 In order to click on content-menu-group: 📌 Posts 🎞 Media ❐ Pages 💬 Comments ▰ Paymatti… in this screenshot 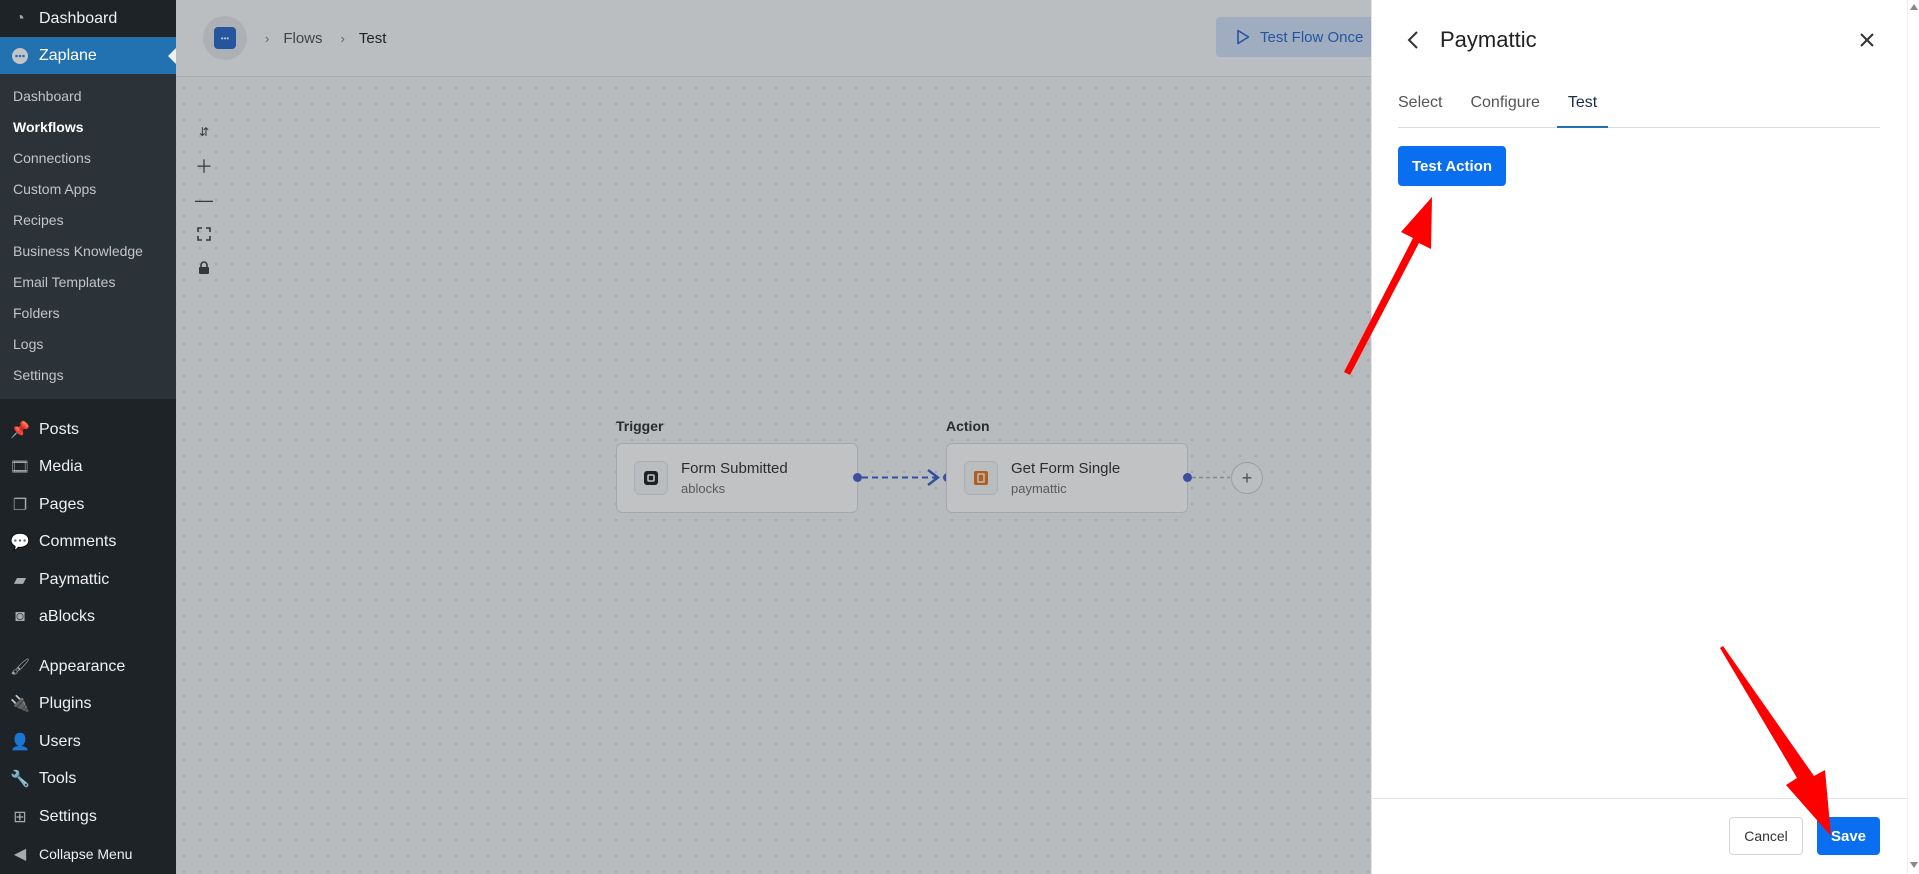, I will do `click(88, 523)`.